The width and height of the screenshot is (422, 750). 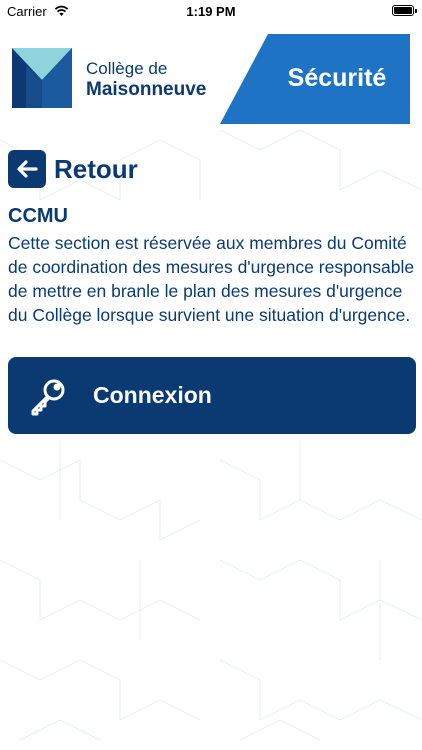 I want to click on login-button: Connexion, so click(x=212, y=395).